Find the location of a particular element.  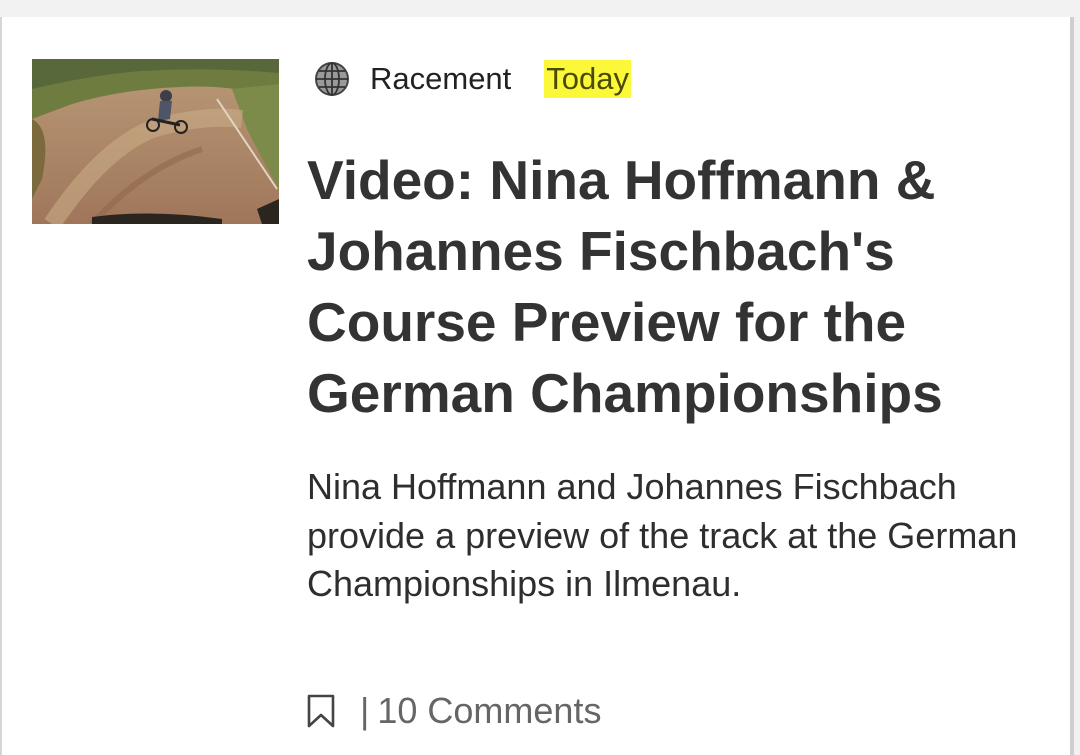

article-thumbnail is located at coordinates (155, 141).